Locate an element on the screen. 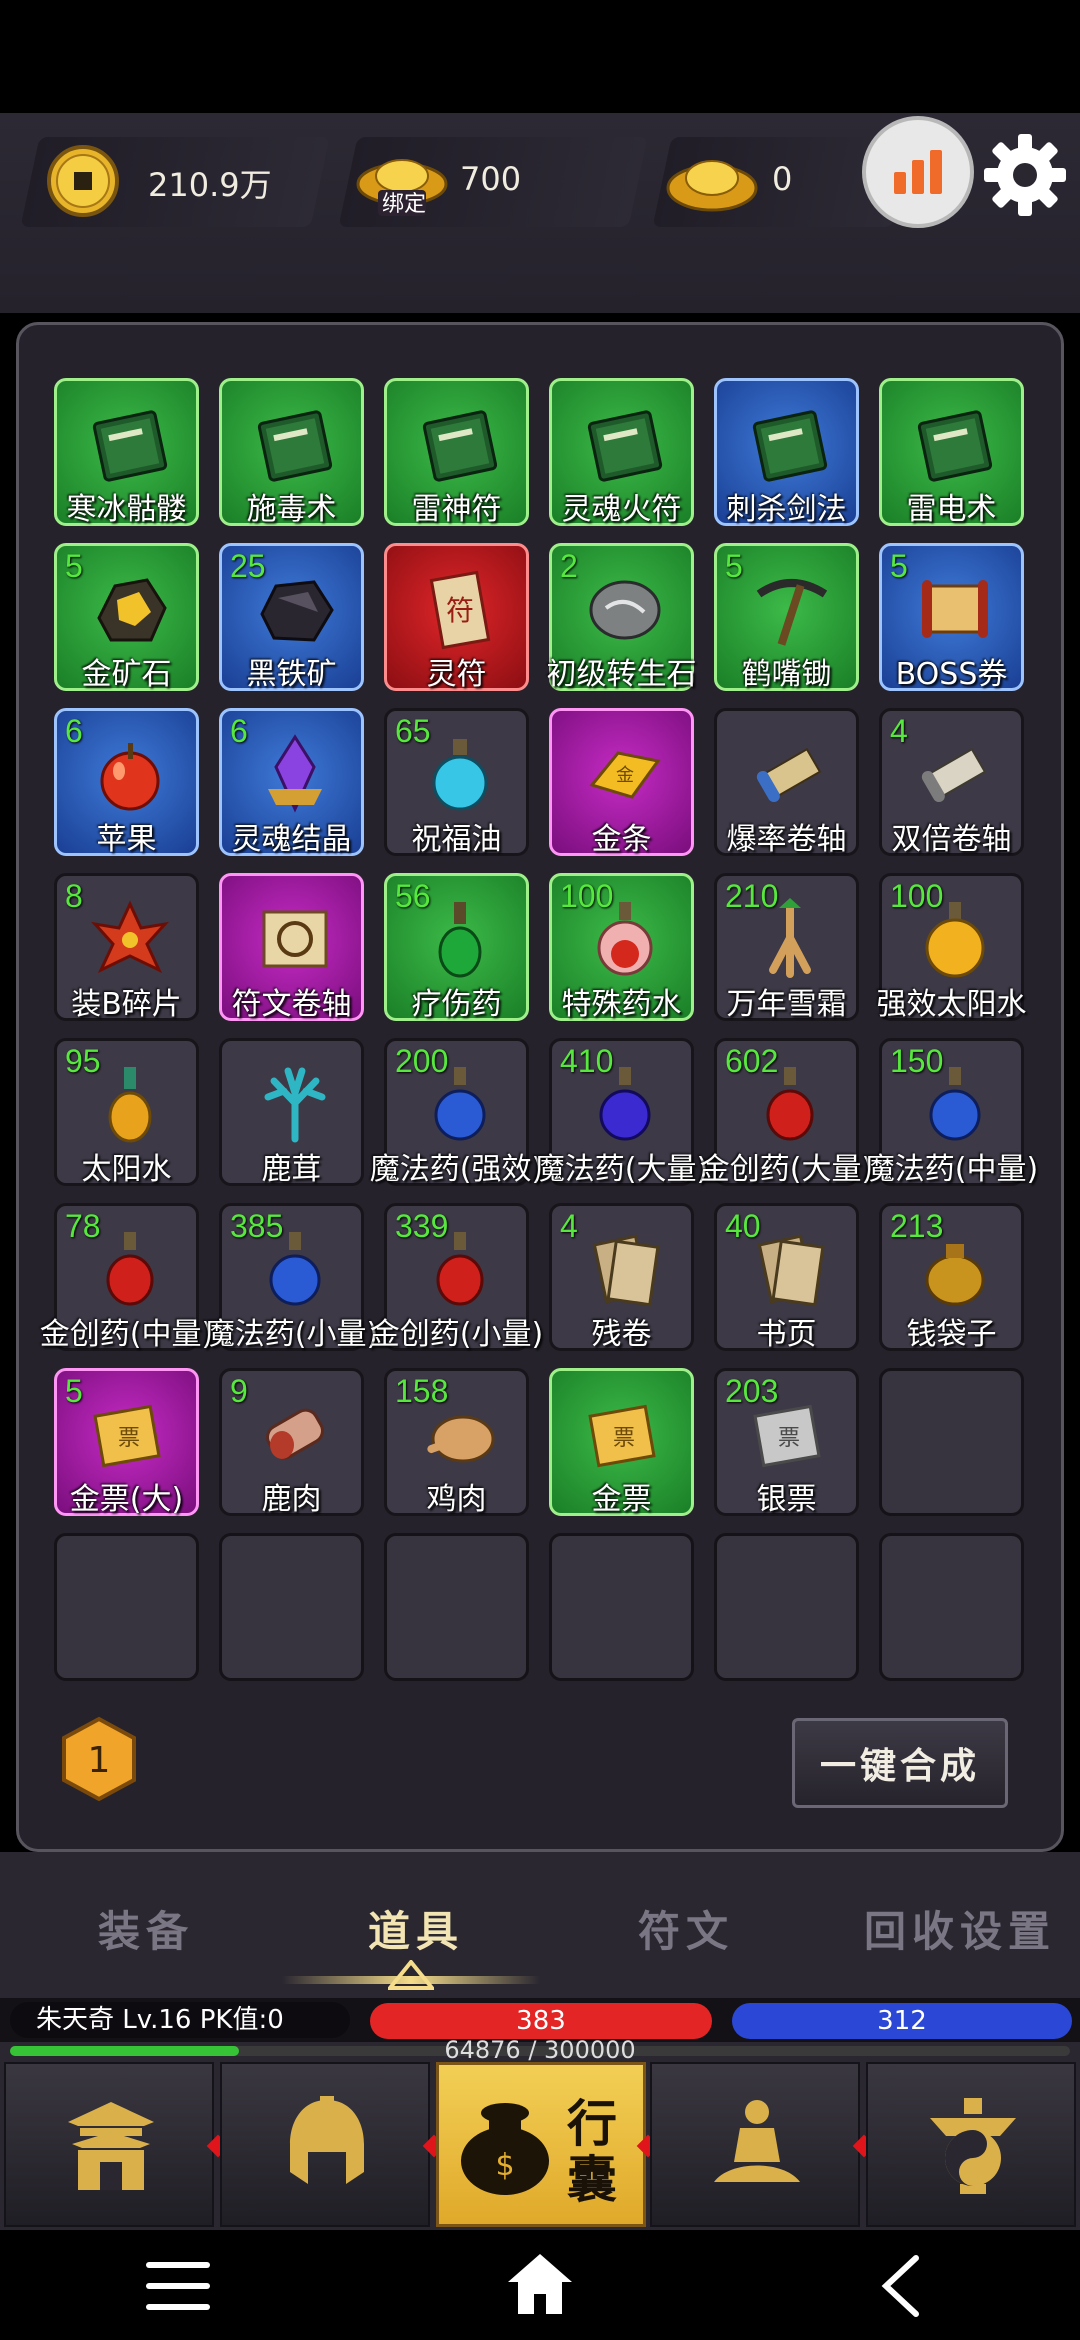 This screenshot has height=2340, width=1080. talisman-icon: 符 is located at coordinates (460, 610).